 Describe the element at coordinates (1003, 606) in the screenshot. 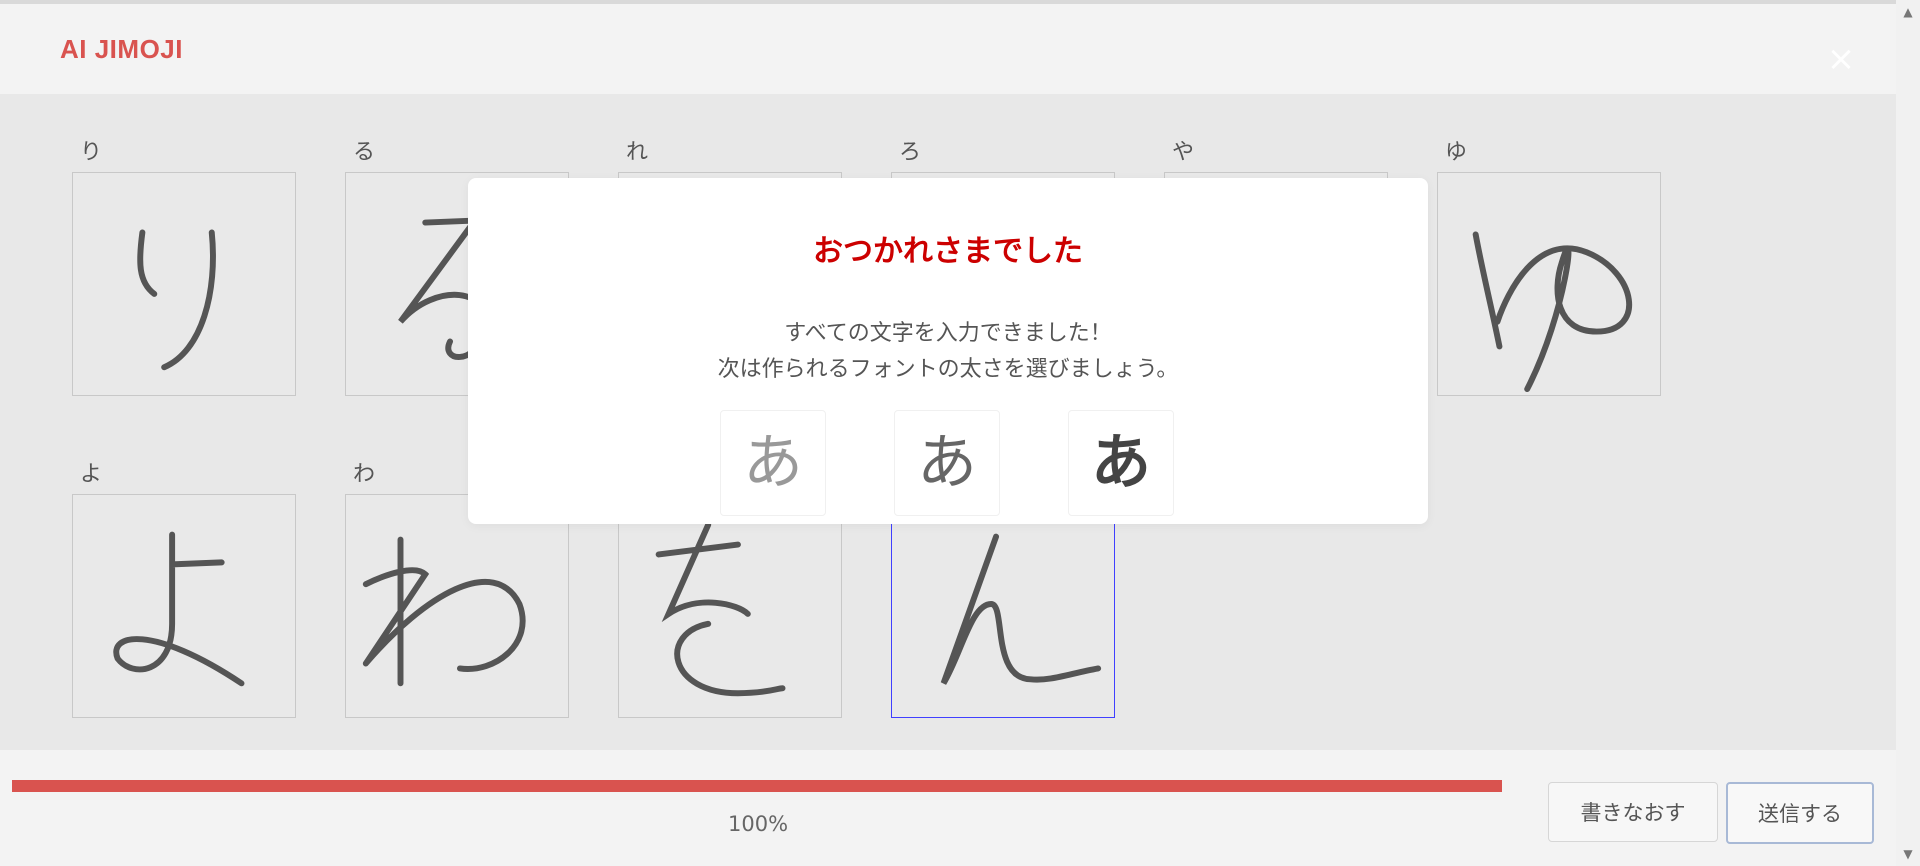

I see `drawing-canvas-active` at that location.